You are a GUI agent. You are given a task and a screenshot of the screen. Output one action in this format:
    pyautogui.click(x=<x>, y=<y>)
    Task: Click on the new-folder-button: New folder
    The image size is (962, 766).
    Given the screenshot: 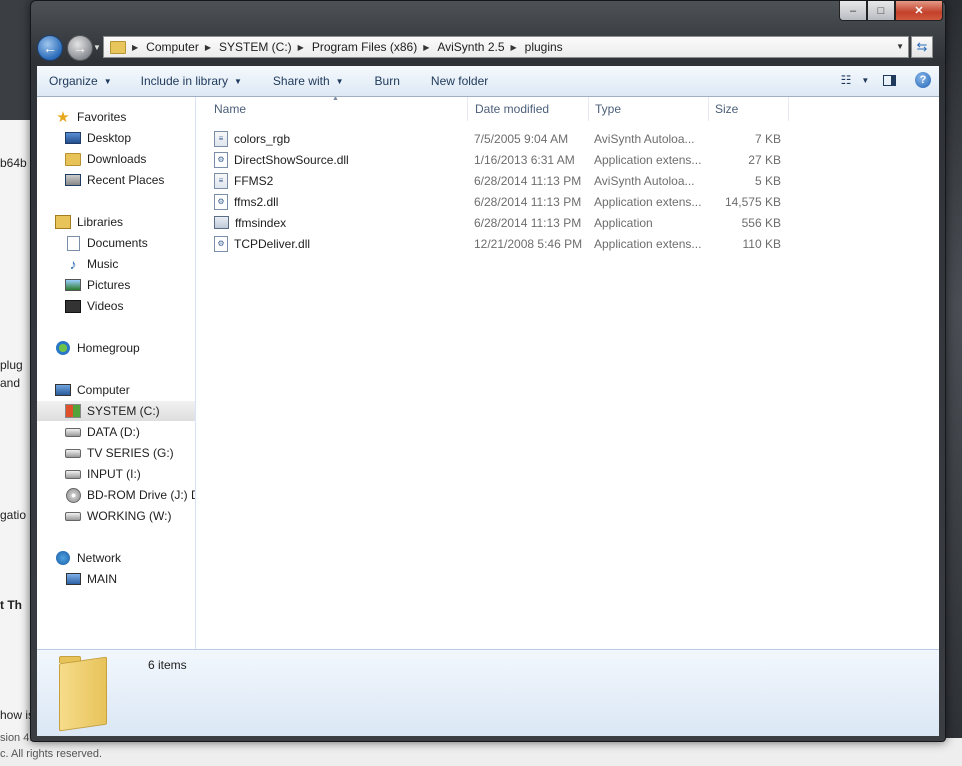 What is the action you would take?
    pyautogui.click(x=453, y=81)
    